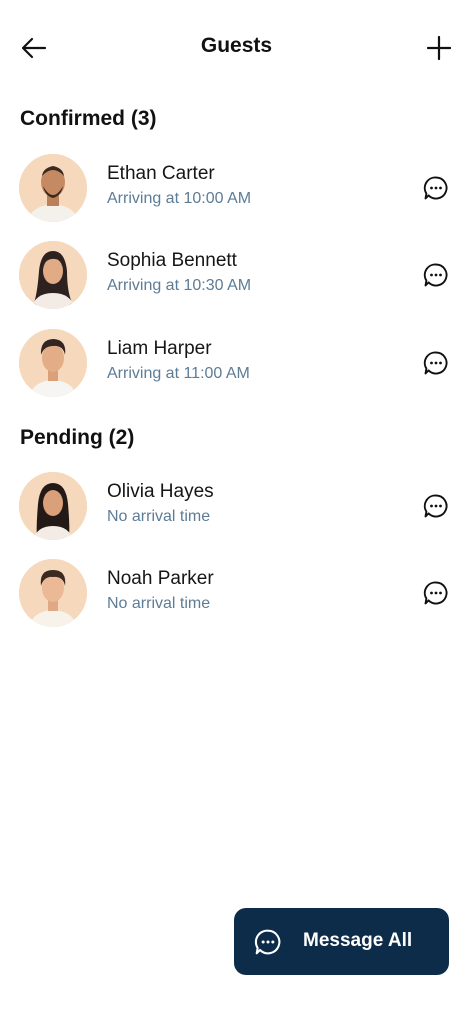 This screenshot has height=1024, width=473. What do you see at coordinates (161, 173) in the screenshot?
I see `guest-name: Ethan Carter` at bounding box center [161, 173].